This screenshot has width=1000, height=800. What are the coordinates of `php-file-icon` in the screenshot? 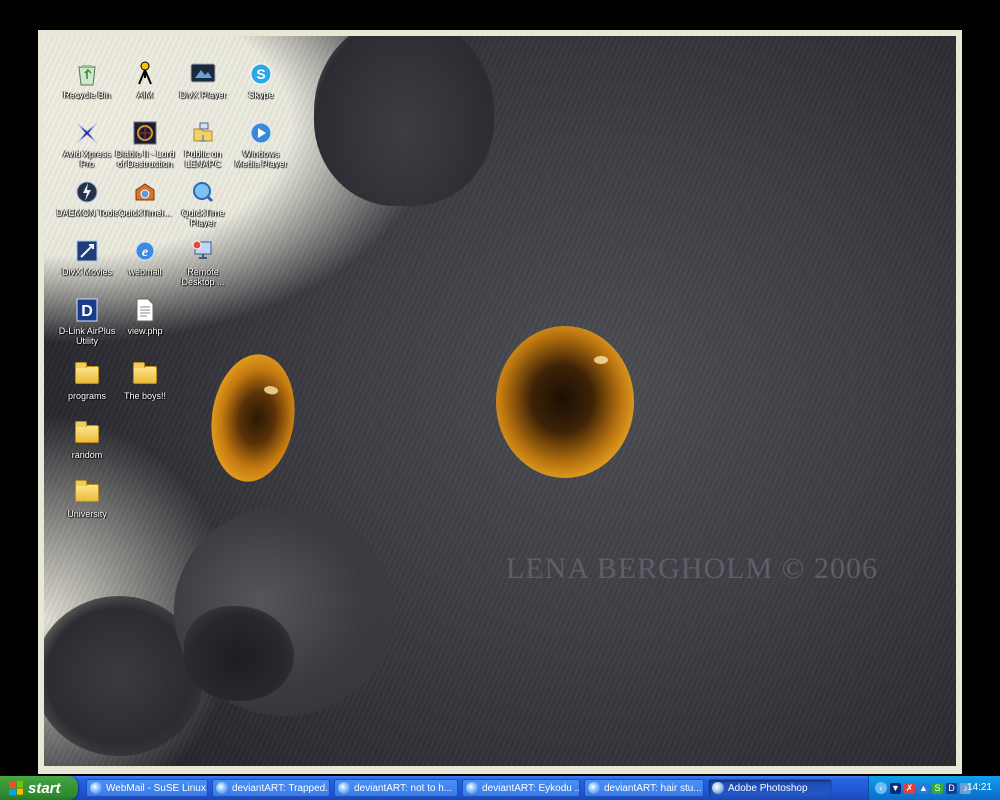 It's located at (145, 310).